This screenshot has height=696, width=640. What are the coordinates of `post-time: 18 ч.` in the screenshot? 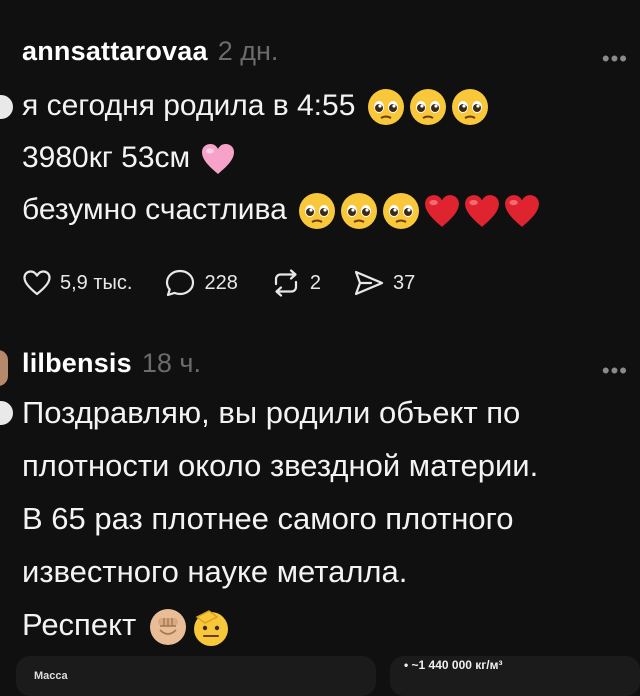 It's located at (171, 363).